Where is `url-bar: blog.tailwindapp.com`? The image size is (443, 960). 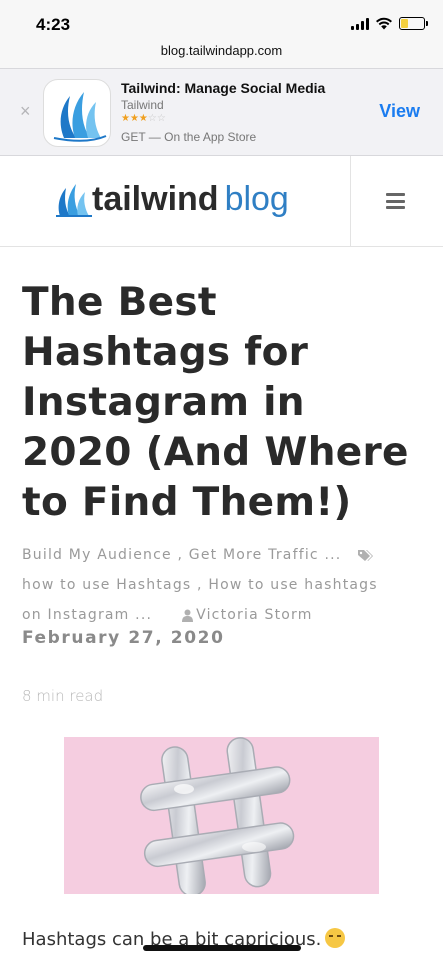 url-bar: blog.tailwindapp.com is located at coordinates (221, 54).